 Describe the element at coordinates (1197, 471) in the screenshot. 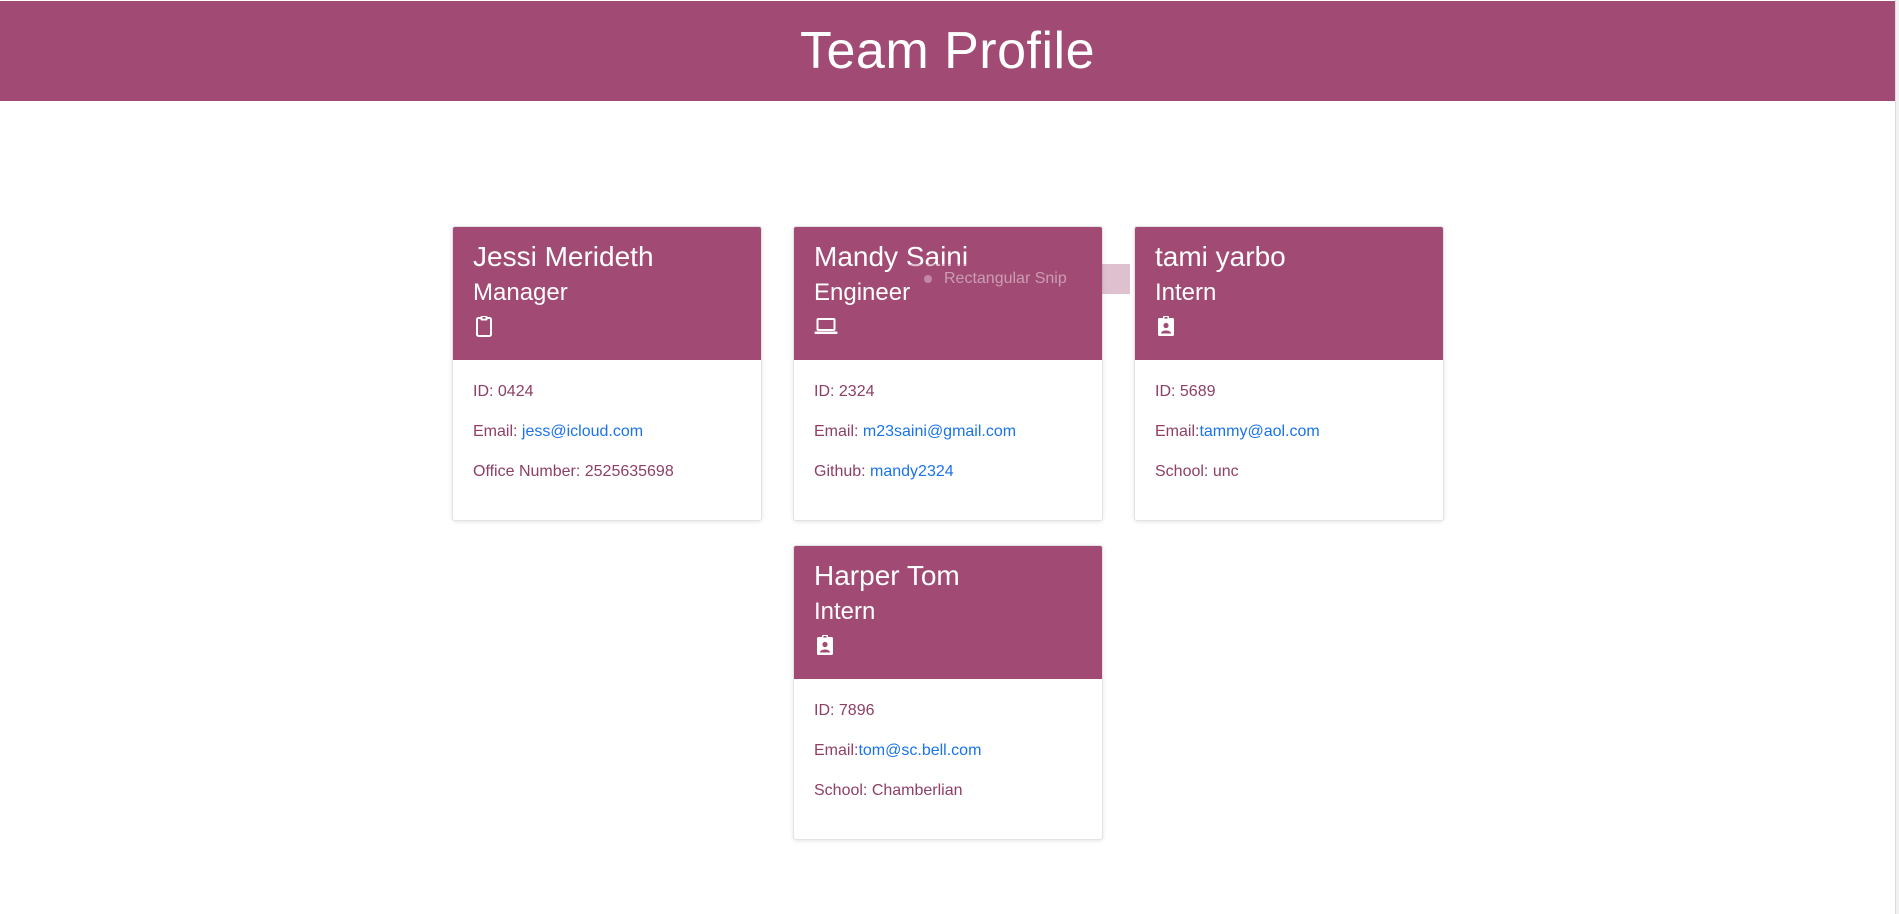

I see `school: School: unc` at that location.